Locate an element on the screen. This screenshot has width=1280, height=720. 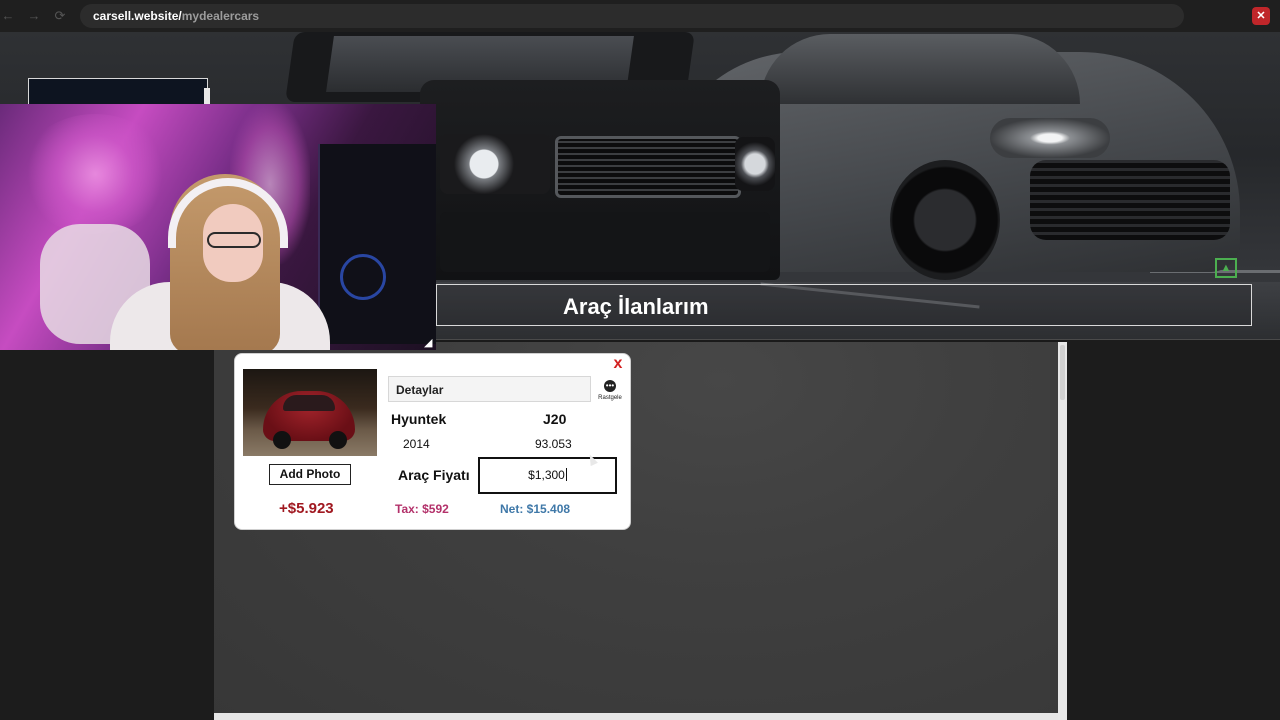
page-title-box is located at coordinates (844, 305).